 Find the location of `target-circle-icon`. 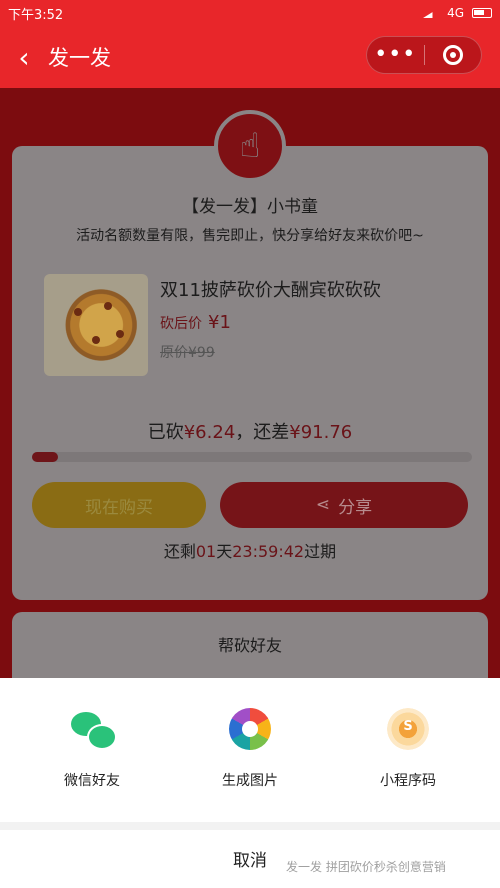

target-circle-icon is located at coordinates (452, 55).